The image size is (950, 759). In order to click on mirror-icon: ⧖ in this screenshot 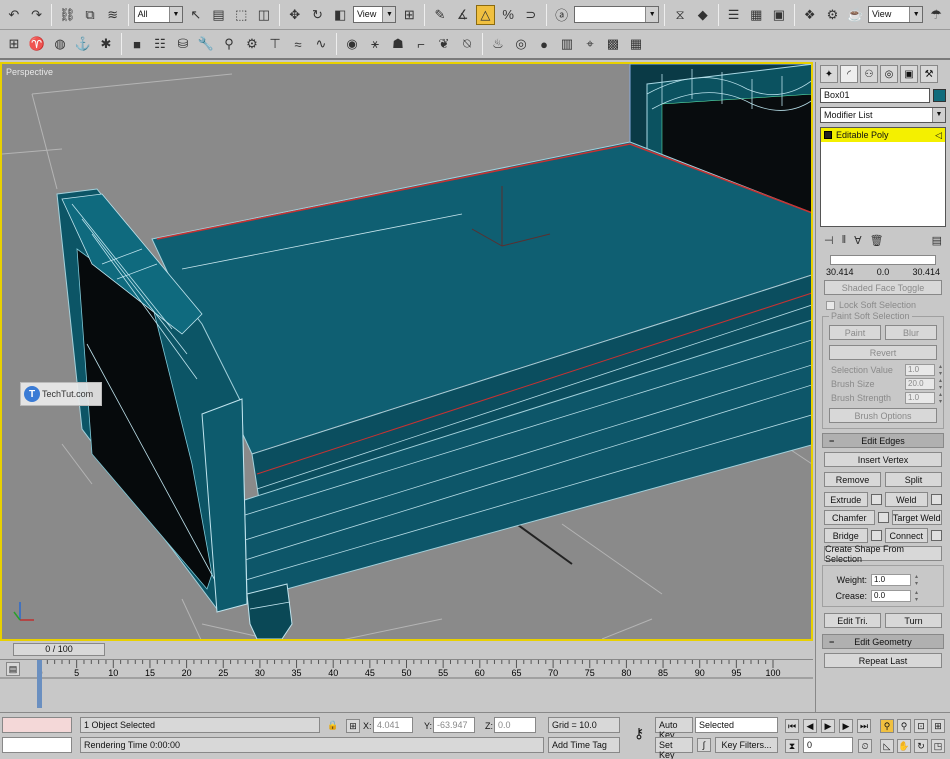, I will do `click(680, 15)`.